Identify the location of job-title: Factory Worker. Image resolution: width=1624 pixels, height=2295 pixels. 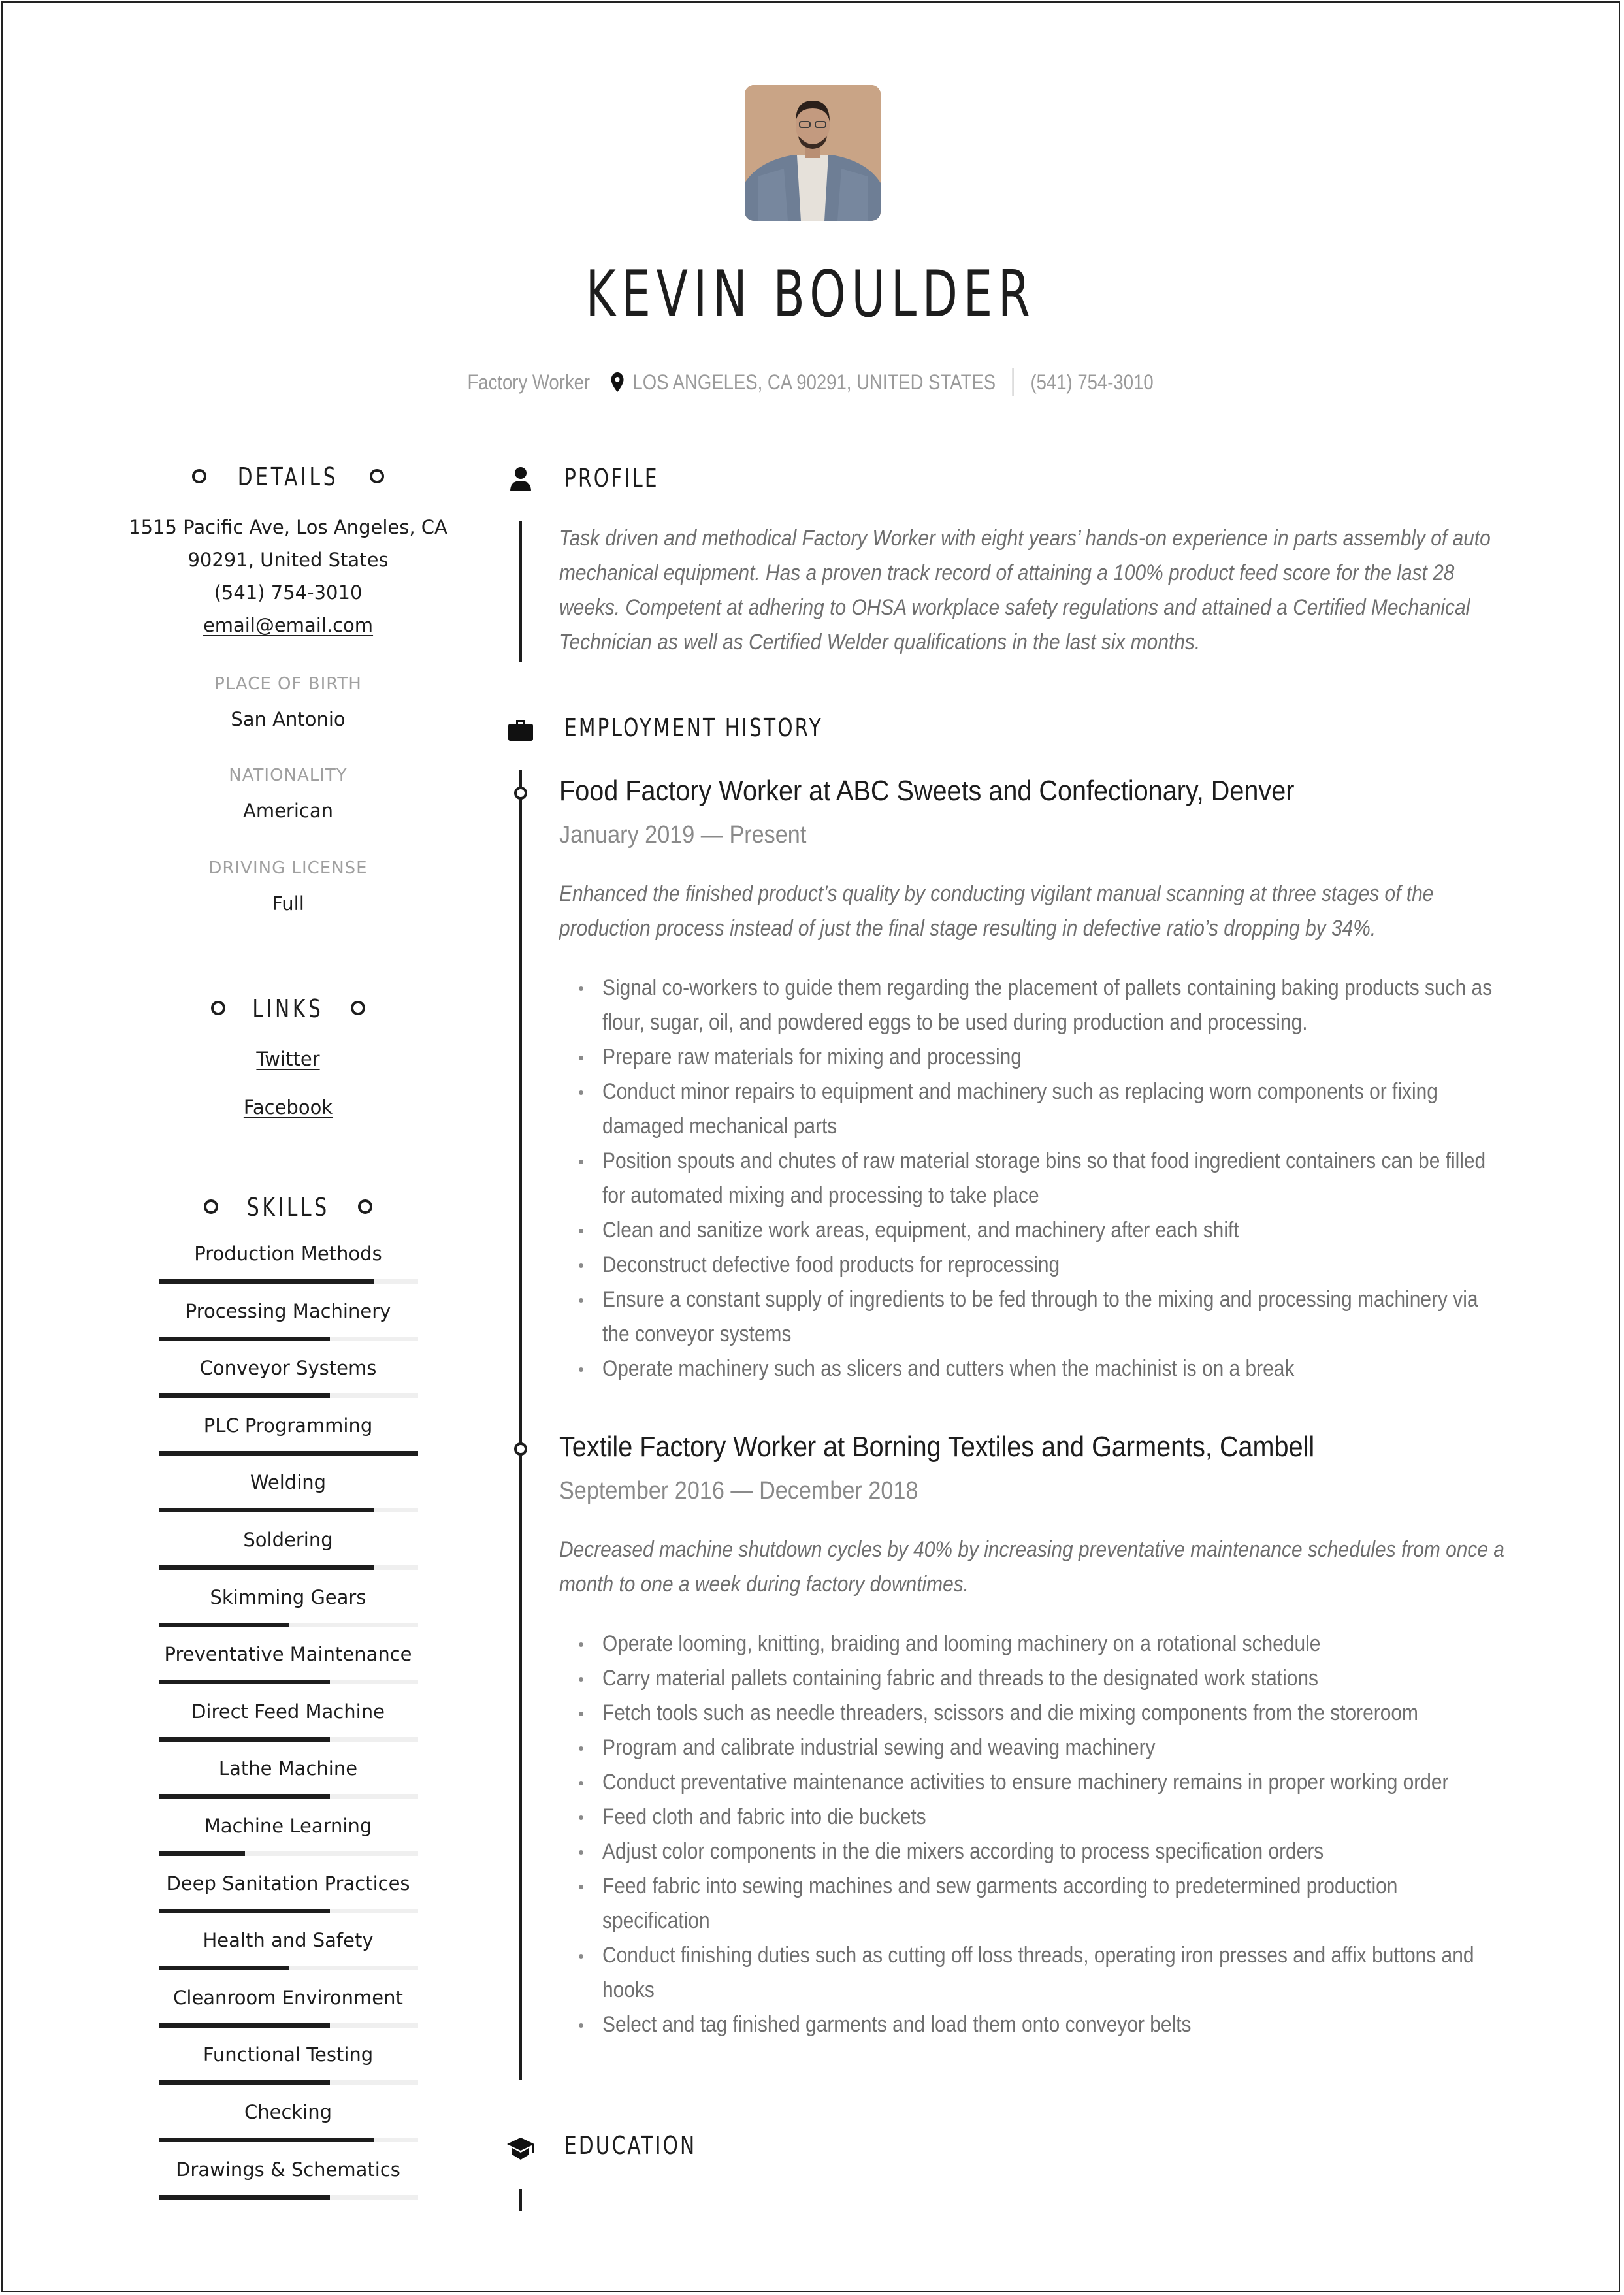
(529, 382).